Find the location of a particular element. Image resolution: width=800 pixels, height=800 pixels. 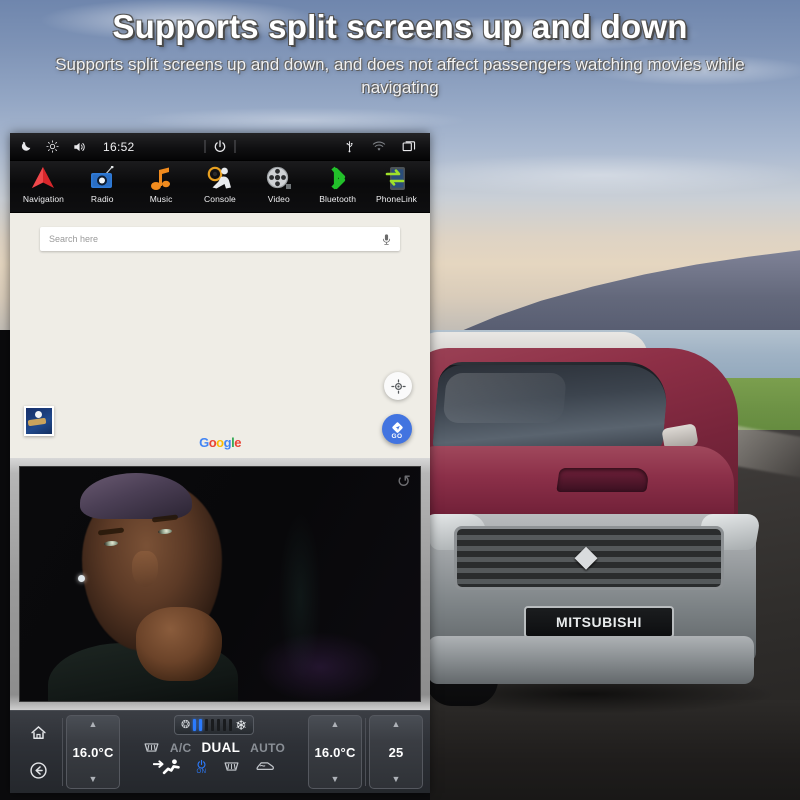

app-radio: Radio is located at coordinates (102, 184).